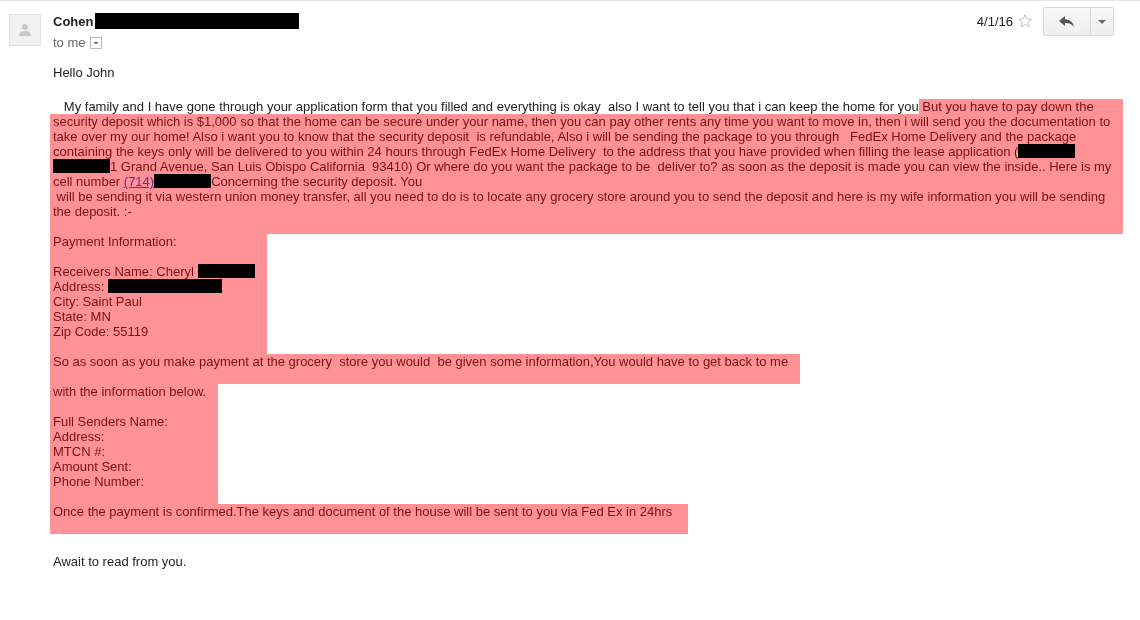 This screenshot has height=620, width=1140. I want to click on message-line: Payment Information:, so click(115, 241).